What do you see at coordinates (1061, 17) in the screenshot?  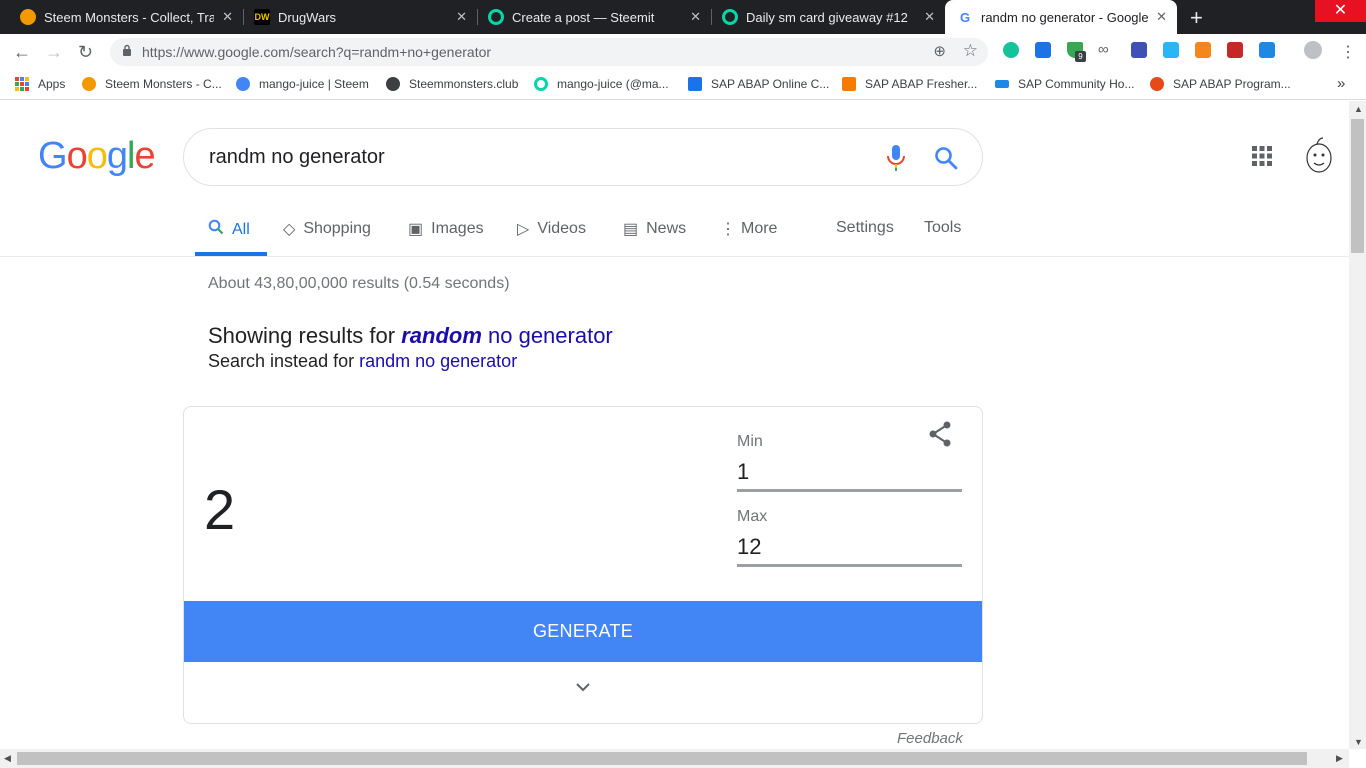 I see `browser-tab-google-search: G randm no generator - Google S ✕` at bounding box center [1061, 17].